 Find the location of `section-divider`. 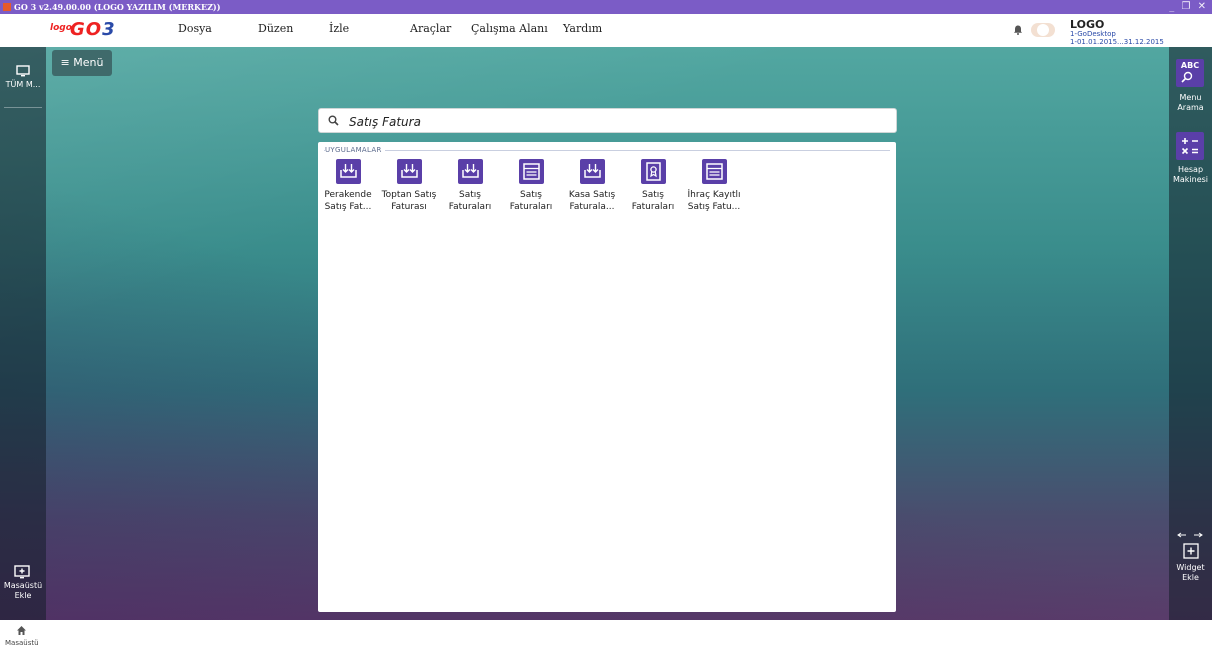

section-divider is located at coordinates (607, 150).